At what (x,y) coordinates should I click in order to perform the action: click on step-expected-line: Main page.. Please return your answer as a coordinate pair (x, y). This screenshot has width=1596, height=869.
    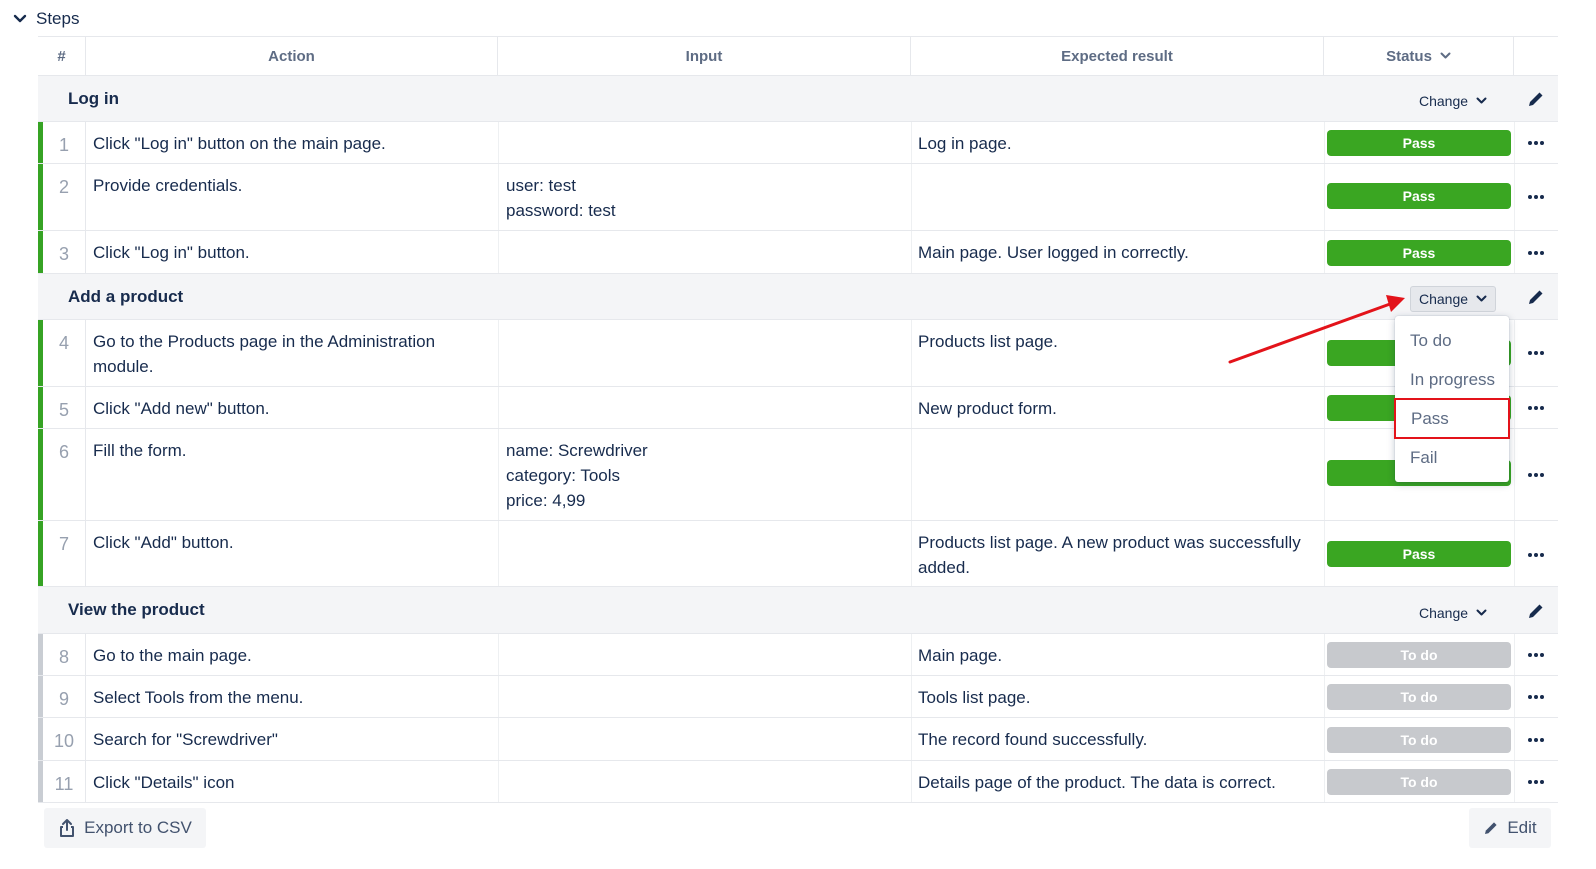
    Looking at the image, I should click on (960, 655).